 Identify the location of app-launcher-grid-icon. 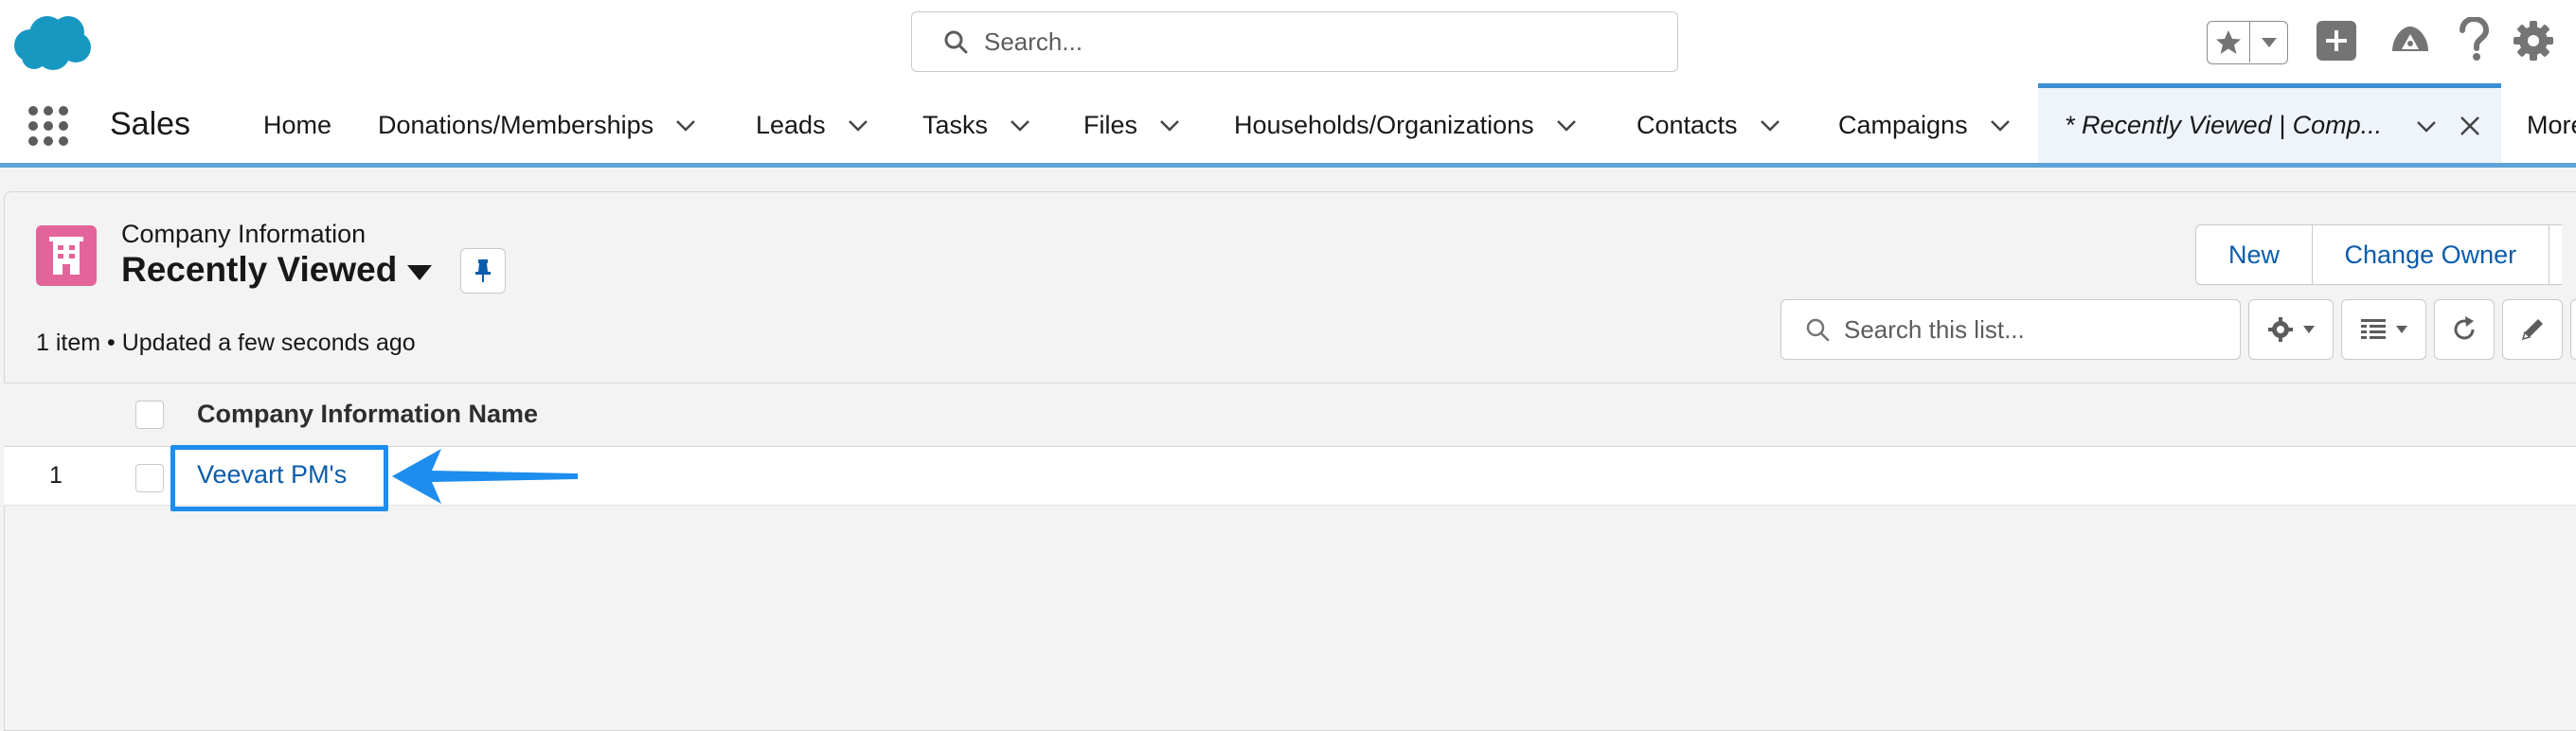
(48, 126).